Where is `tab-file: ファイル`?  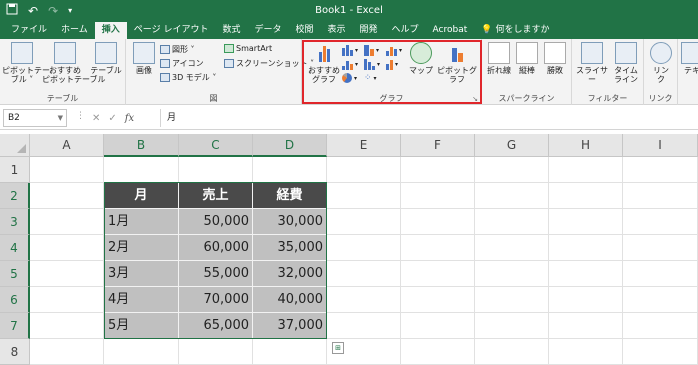
tab-file: ファイル is located at coordinates (29, 30).